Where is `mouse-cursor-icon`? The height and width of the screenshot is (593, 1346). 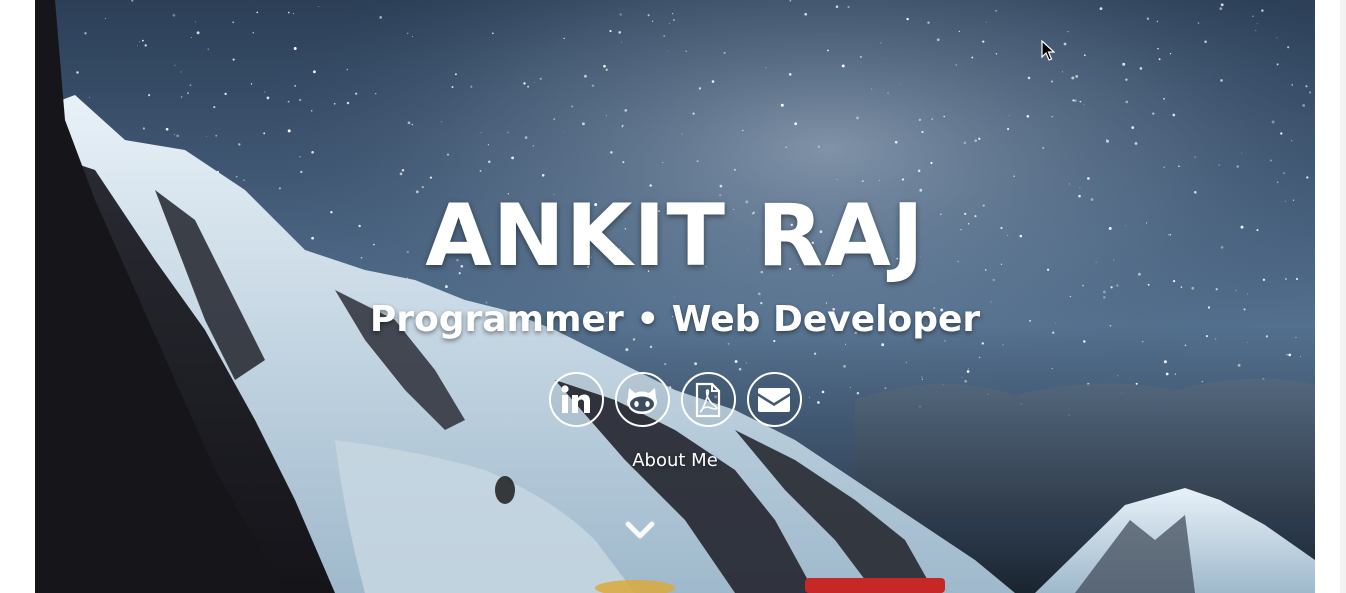
mouse-cursor-icon is located at coordinates (1048, 50).